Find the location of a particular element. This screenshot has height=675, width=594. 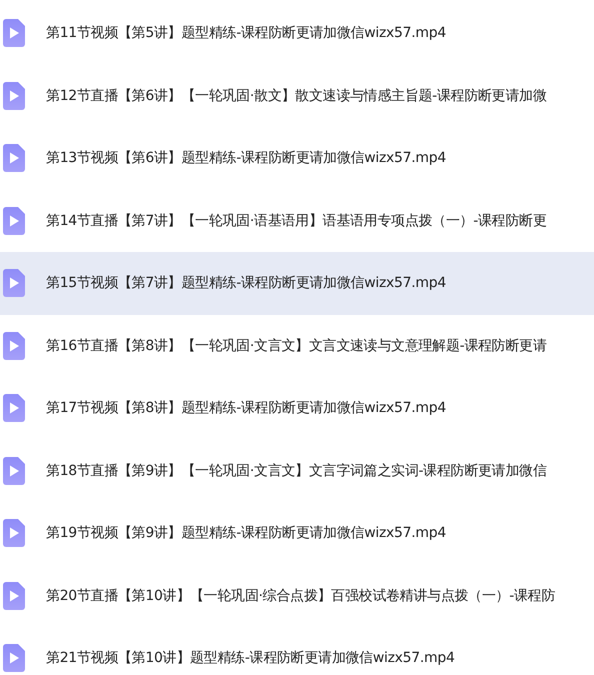

file-name: 第13节视频【第6讲】题型精练-课程防断更请加微信wizx57.mp4 is located at coordinates (246, 158).